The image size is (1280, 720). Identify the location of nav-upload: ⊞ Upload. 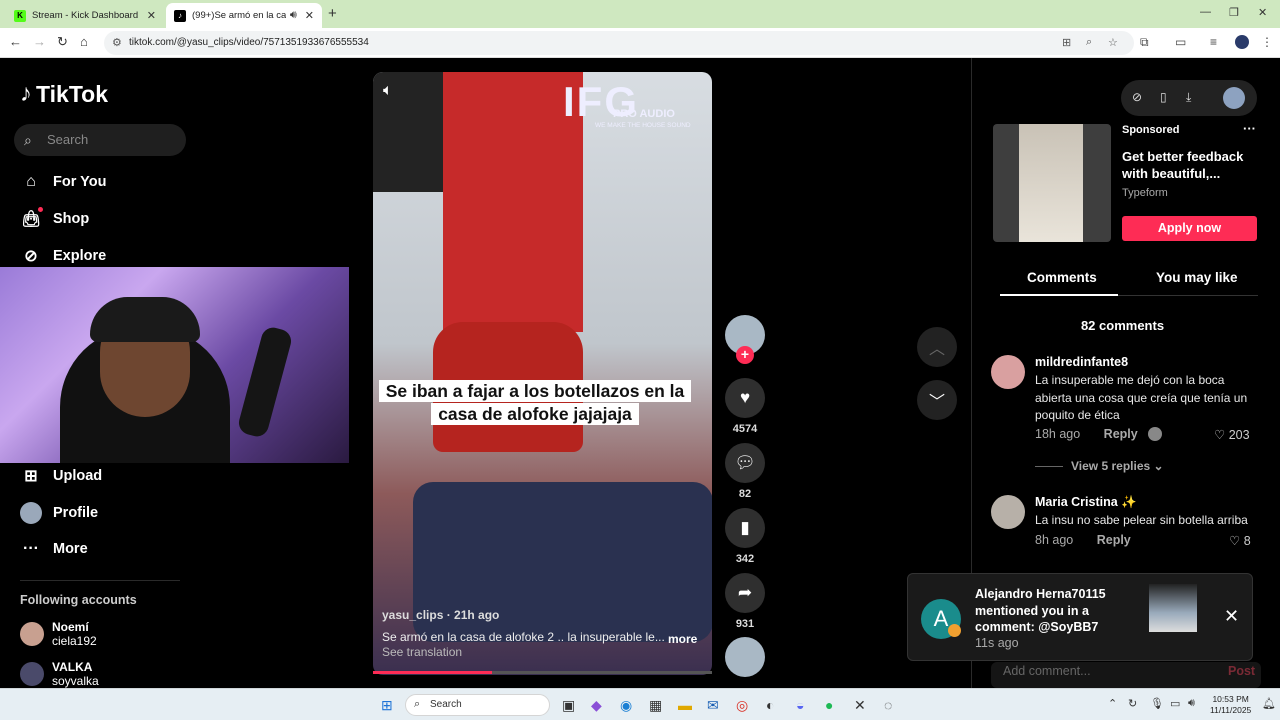
(61, 476).